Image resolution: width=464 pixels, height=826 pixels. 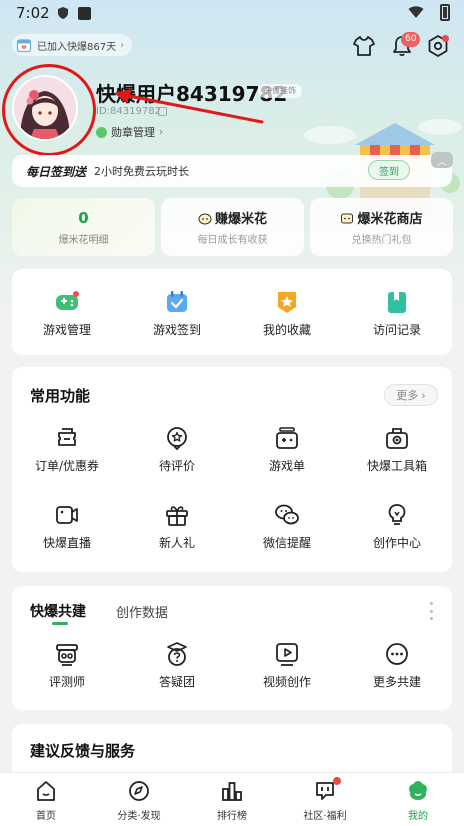 I want to click on toolbox-icon, so click(x=397, y=438).